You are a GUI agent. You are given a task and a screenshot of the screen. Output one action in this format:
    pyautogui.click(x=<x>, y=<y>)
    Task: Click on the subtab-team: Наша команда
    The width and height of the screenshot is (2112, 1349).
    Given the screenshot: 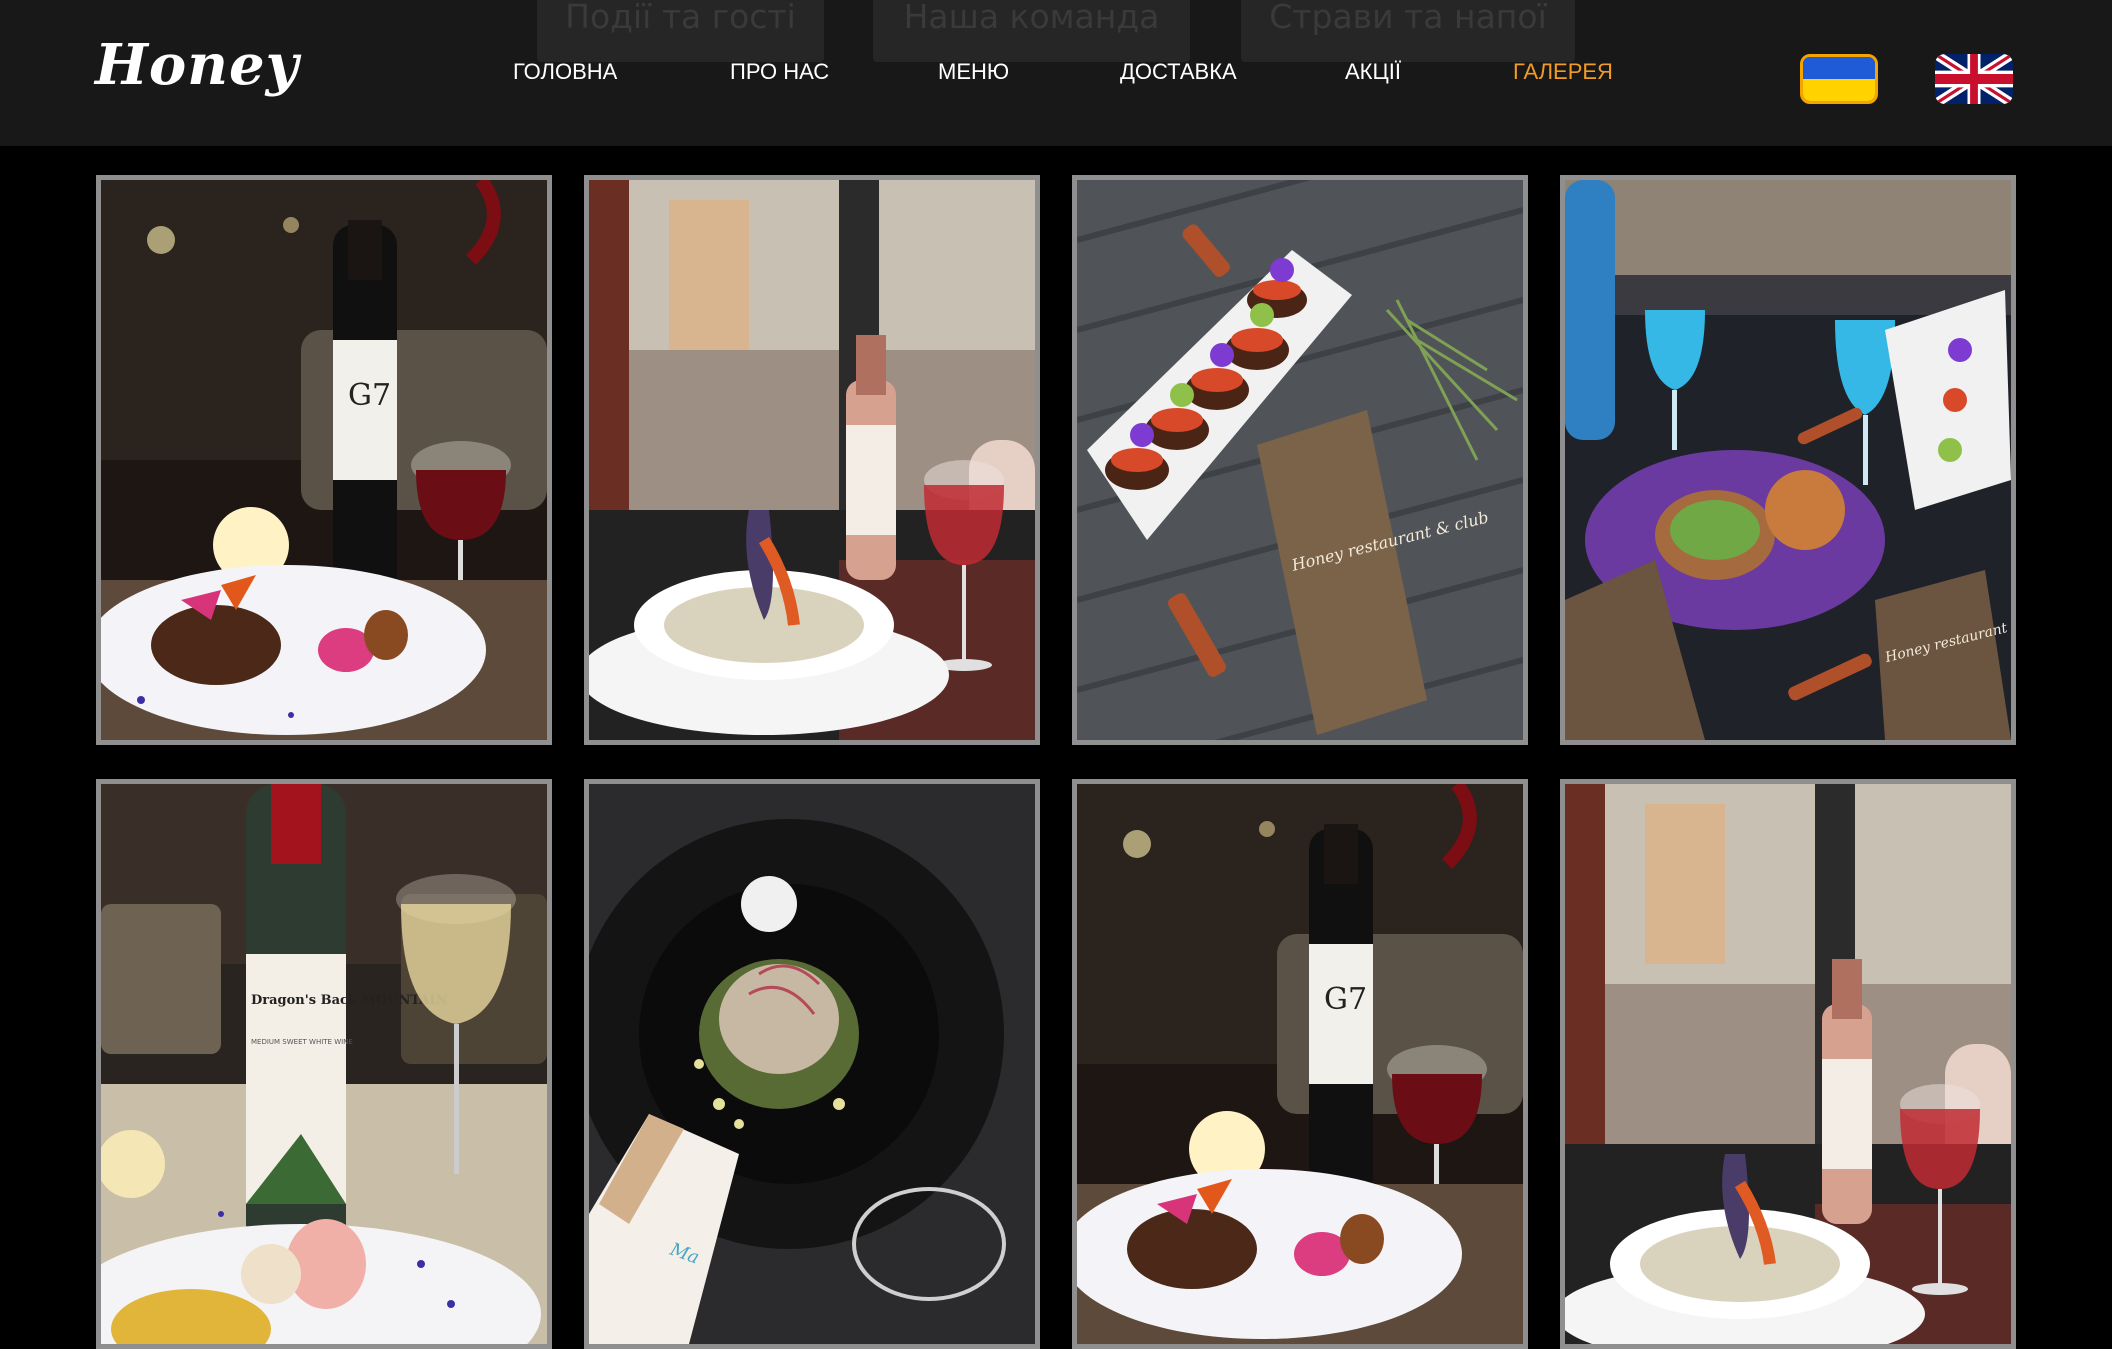 What is the action you would take?
    pyautogui.click(x=1031, y=31)
    